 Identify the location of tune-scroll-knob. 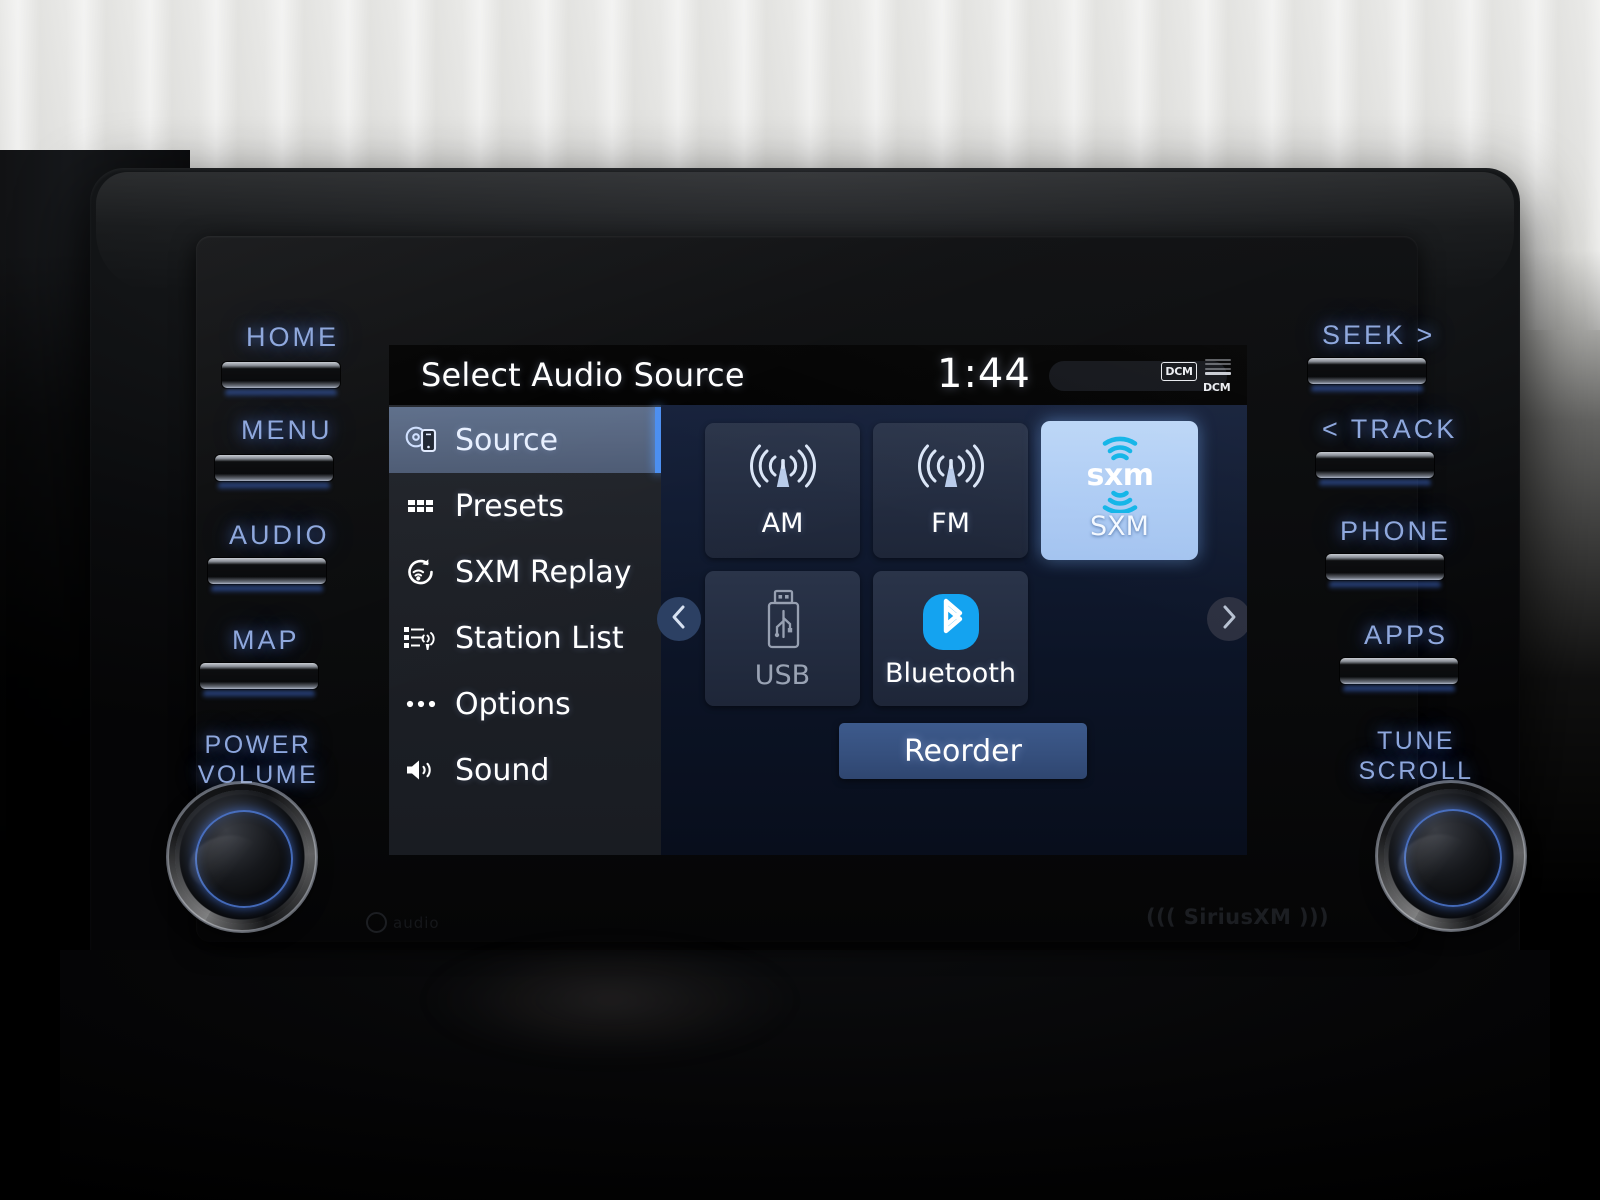
(1451, 856).